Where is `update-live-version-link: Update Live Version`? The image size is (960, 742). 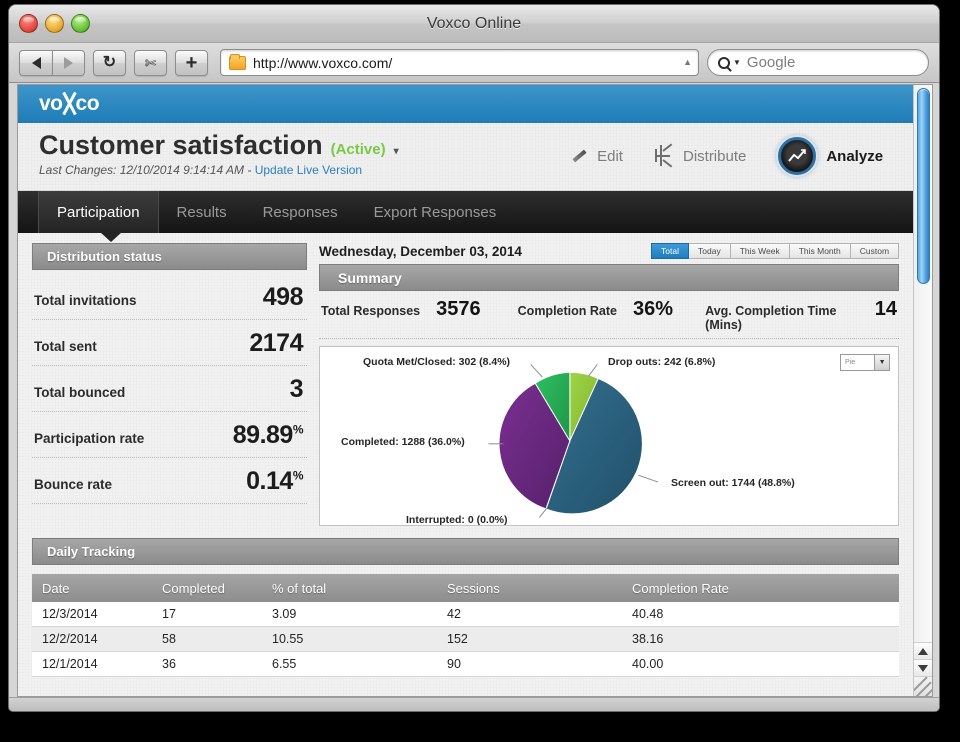 update-live-version-link: Update Live Version is located at coordinates (308, 170).